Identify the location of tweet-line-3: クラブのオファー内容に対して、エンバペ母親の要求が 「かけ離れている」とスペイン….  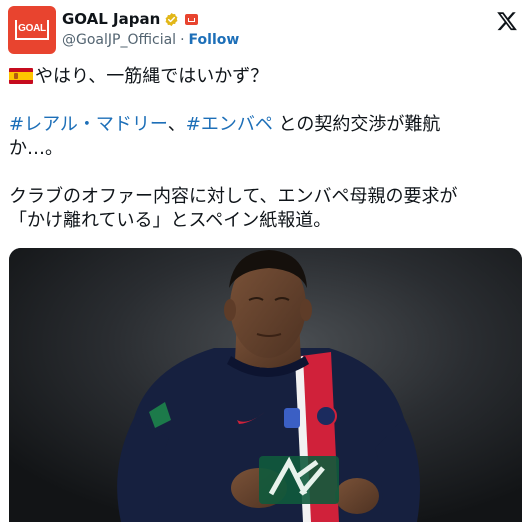
(233, 208).